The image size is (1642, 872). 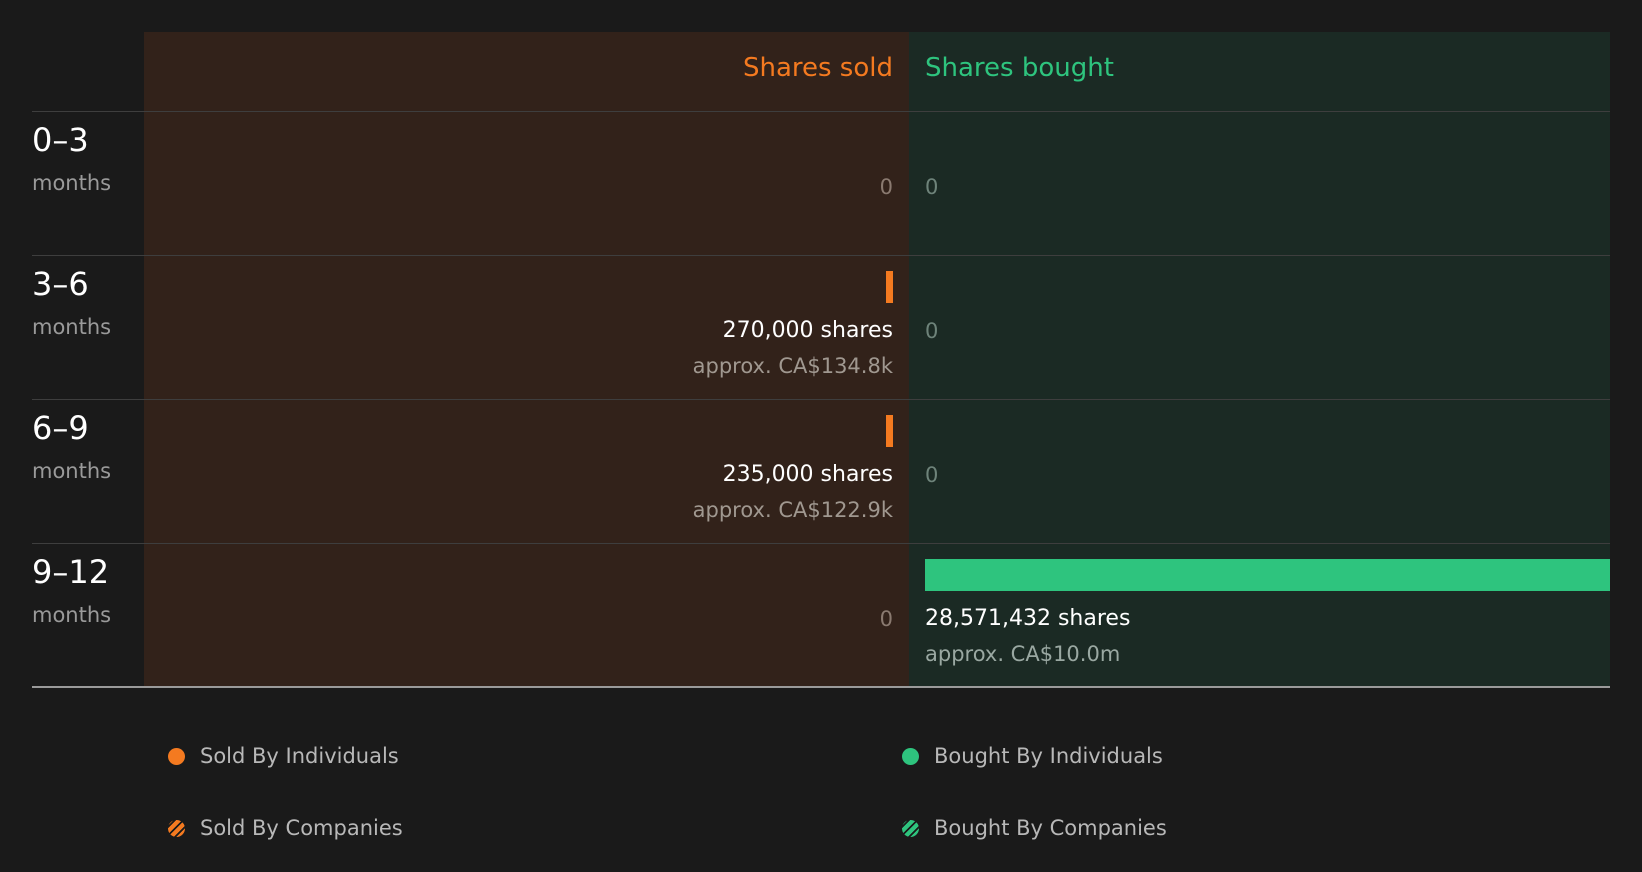 I want to click on legend-item-sold-individuals: Sold By Individuals, so click(x=283, y=756).